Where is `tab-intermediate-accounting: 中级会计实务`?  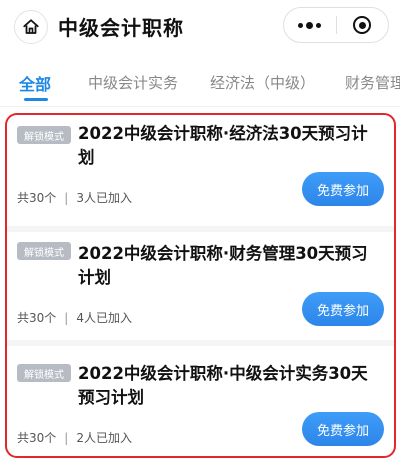 tab-intermediate-accounting: 中级会计实务 is located at coordinates (133, 82).